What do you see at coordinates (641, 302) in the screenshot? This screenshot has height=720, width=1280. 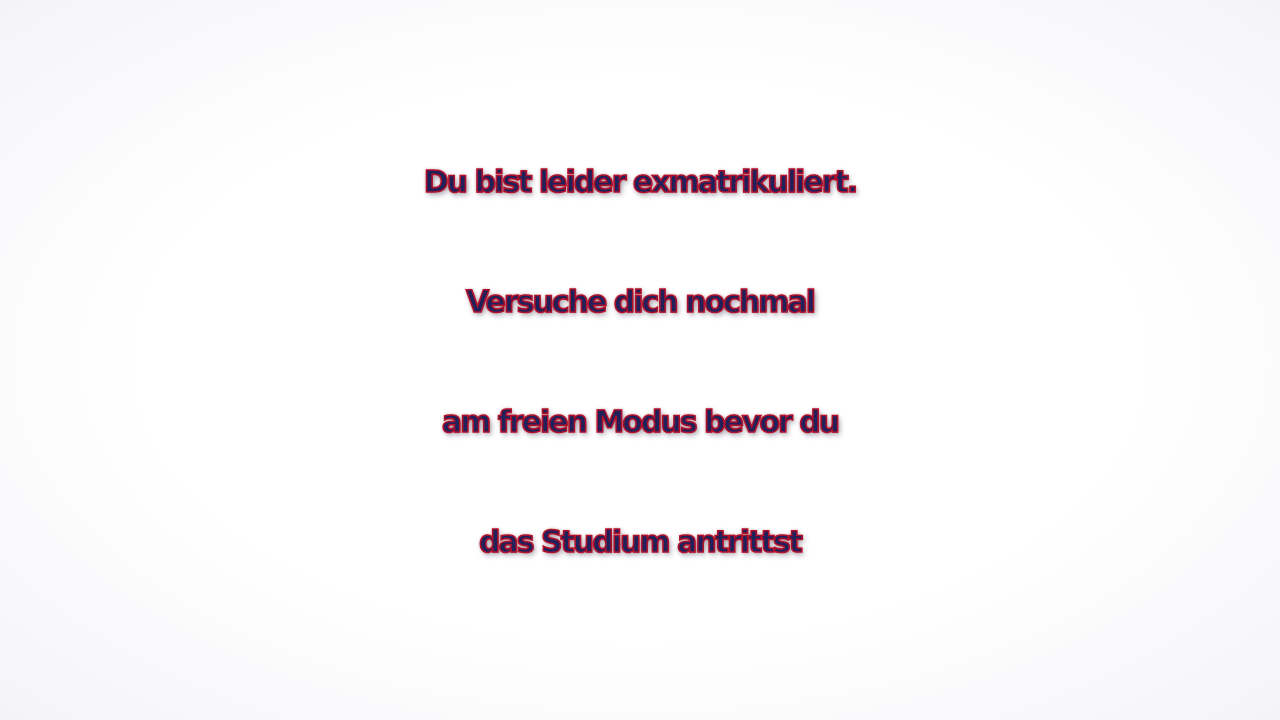 I see `message-line-2: Versuche dich nochmal` at bounding box center [641, 302].